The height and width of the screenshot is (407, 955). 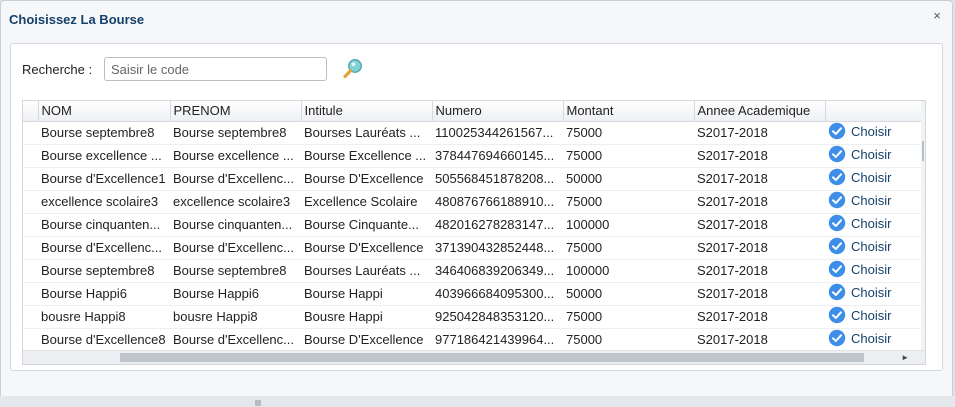 What do you see at coordinates (104, 111) in the screenshot?
I see `column-header-nom: NOM` at bounding box center [104, 111].